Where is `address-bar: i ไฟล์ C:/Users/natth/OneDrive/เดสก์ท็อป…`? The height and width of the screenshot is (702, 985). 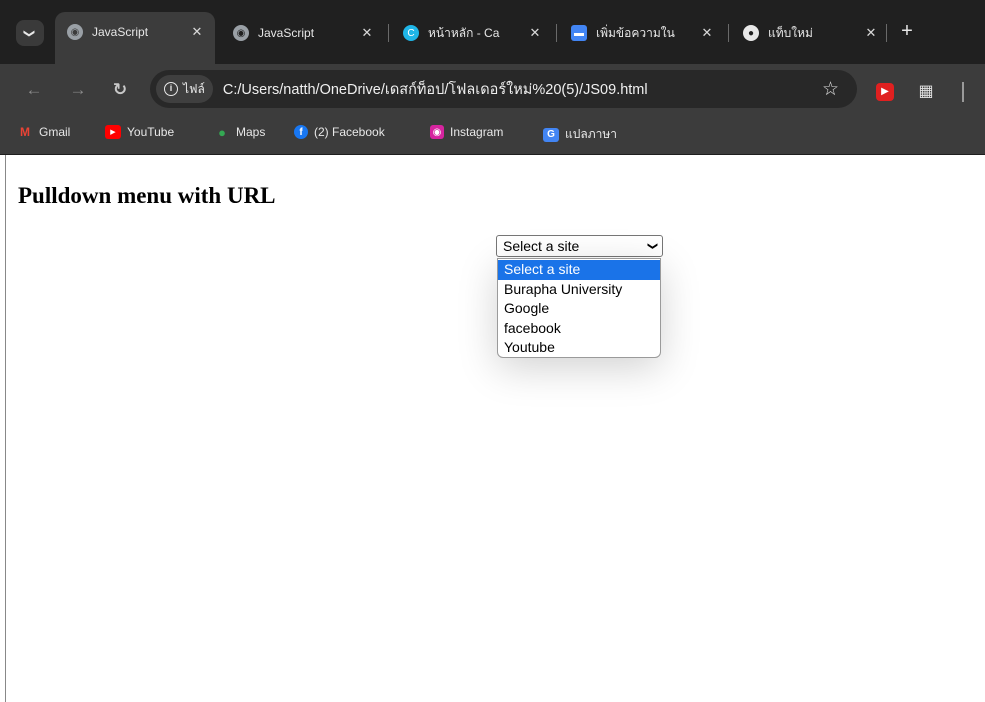 address-bar: i ไฟล์ C:/Users/natth/OneDrive/เดสก์ท็อป… is located at coordinates (503, 89).